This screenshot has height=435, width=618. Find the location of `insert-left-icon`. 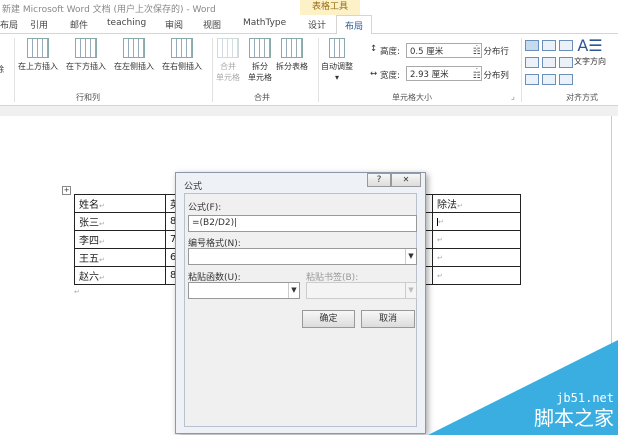

insert-left-icon is located at coordinates (134, 48).